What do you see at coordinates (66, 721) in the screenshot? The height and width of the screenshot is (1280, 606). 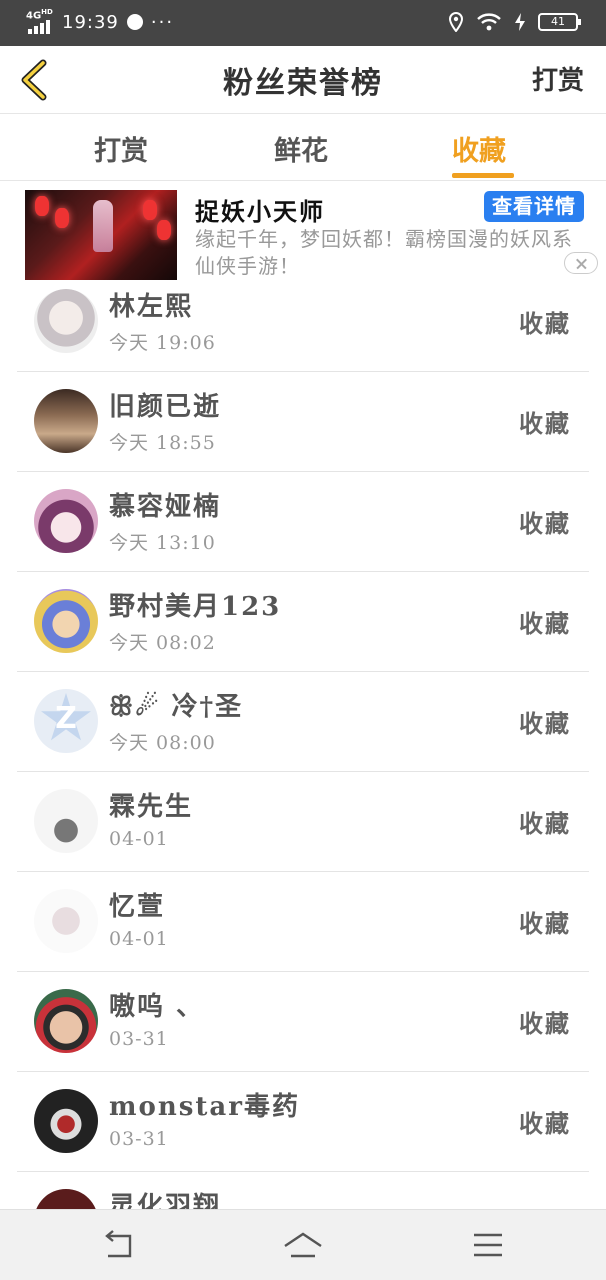 I see `avatar: Z` at bounding box center [66, 721].